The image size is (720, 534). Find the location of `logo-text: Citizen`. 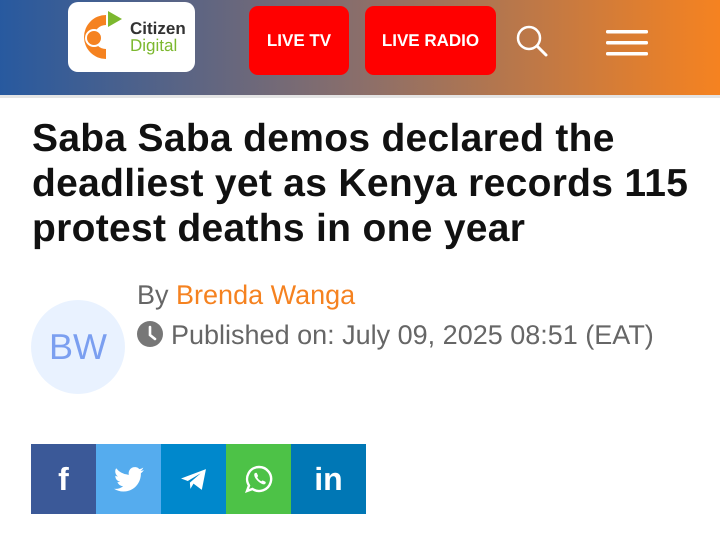

logo-text: Citizen is located at coordinates (158, 28).